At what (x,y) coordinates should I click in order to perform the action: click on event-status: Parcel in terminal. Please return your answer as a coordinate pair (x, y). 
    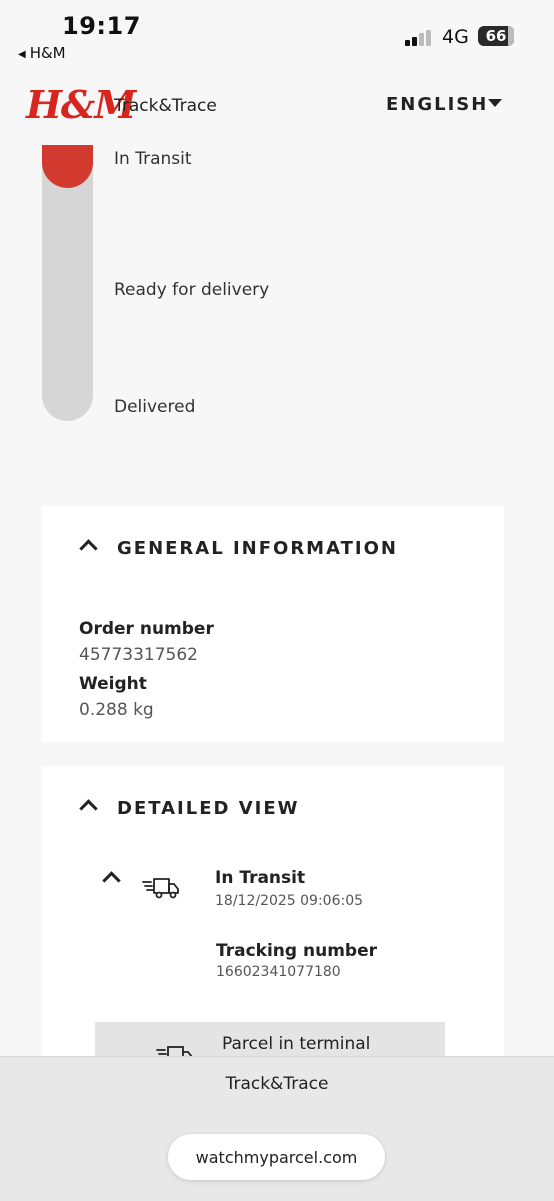
    Looking at the image, I should click on (296, 1044).